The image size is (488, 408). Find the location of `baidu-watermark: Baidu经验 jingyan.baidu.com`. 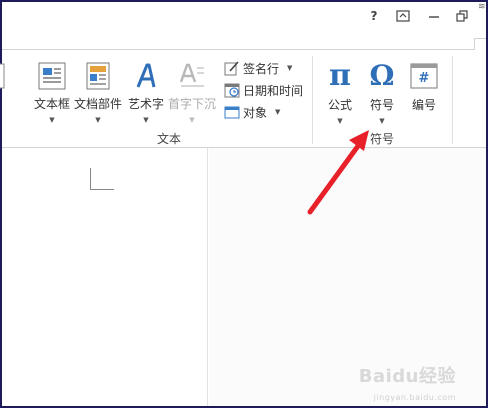

baidu-watermark: Baidu经验 jingyan.baidu.com is located at coordinates (407, 382).